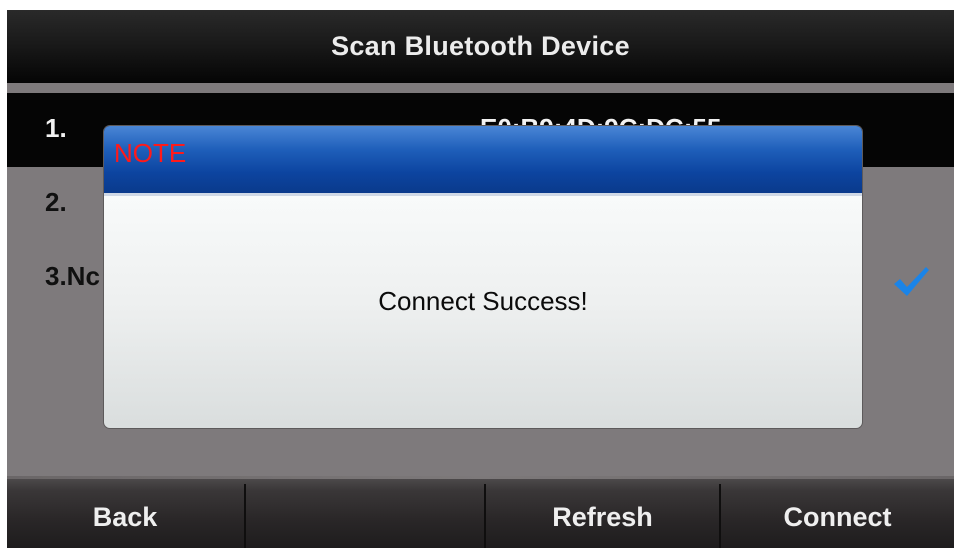 This screenshot has width=955, height=548. I want to click on connect-button: Connect, so click(837, 512).